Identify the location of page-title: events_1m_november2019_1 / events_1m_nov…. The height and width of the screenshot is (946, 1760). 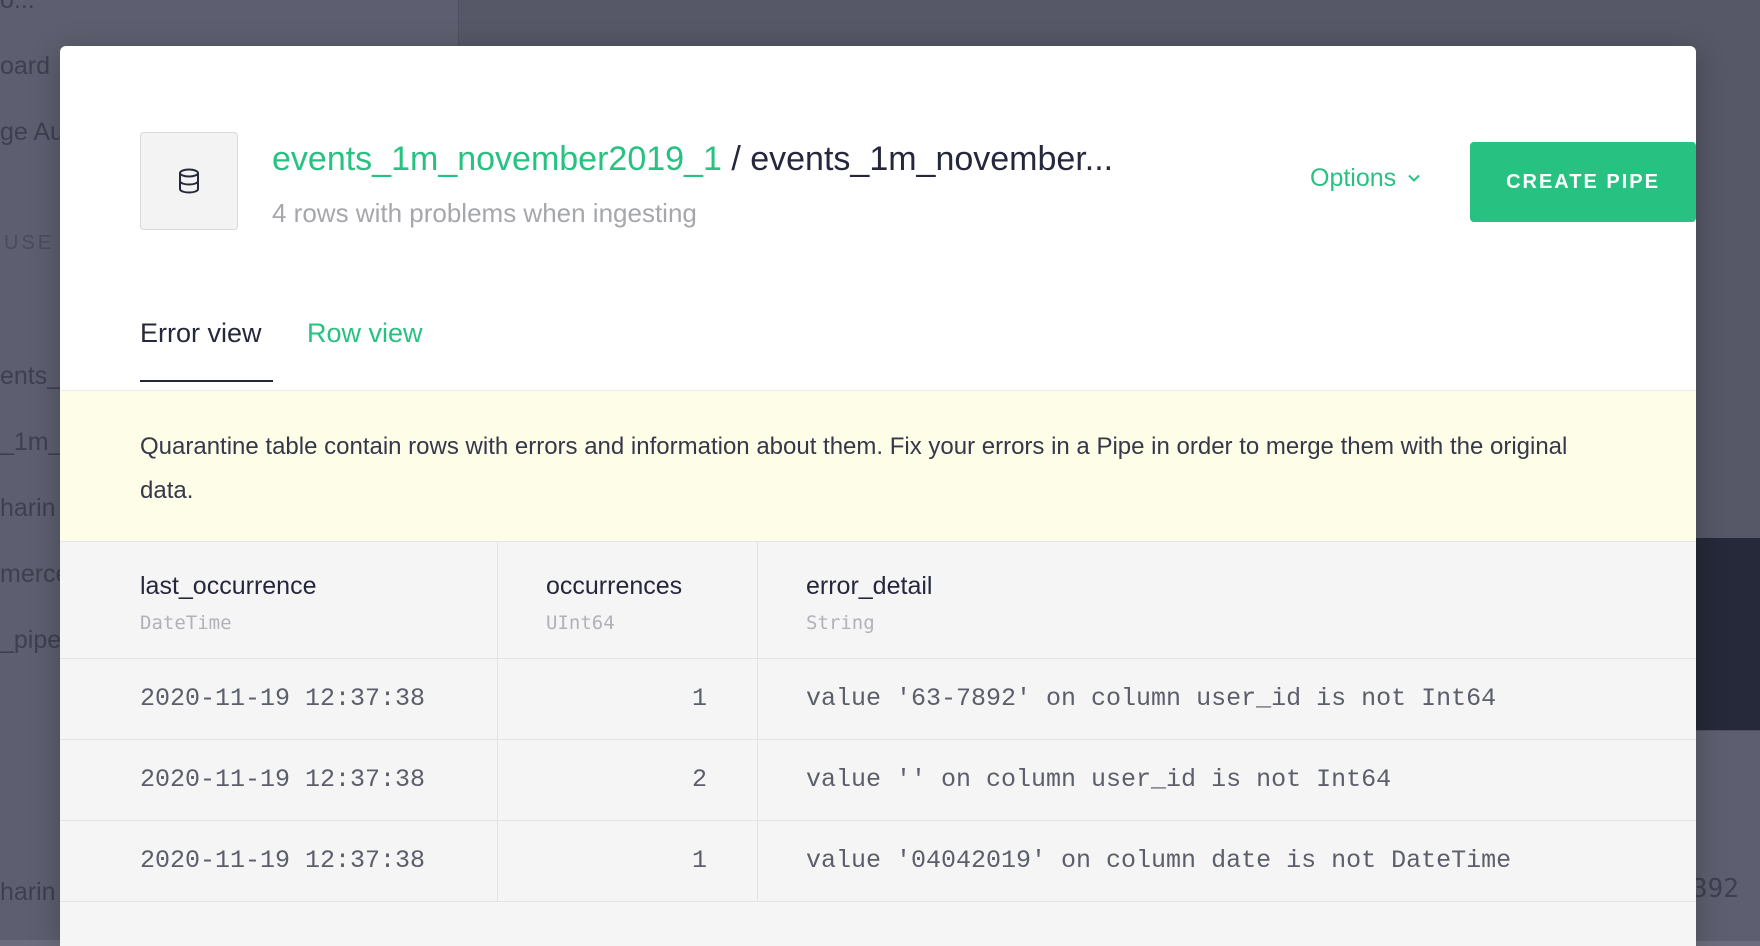
(692, 159).